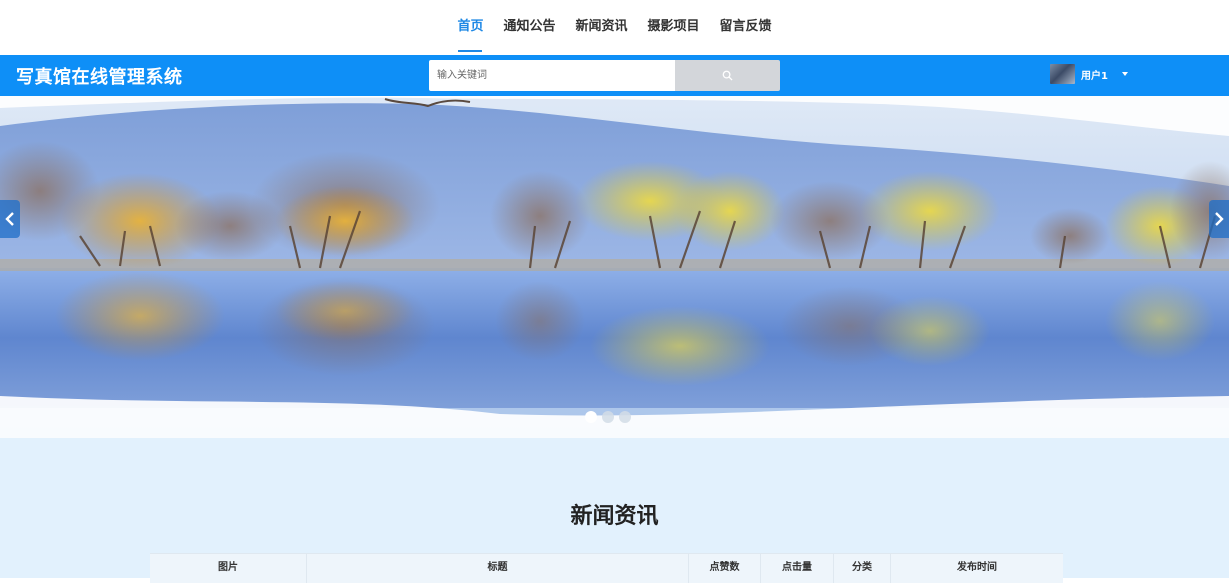 The width and height of the screenshot is (1229, 583). Describe the element at coordinates (99, 77) in the screenshot. I see `site-title: 写真馆在线管理系统` at that location.